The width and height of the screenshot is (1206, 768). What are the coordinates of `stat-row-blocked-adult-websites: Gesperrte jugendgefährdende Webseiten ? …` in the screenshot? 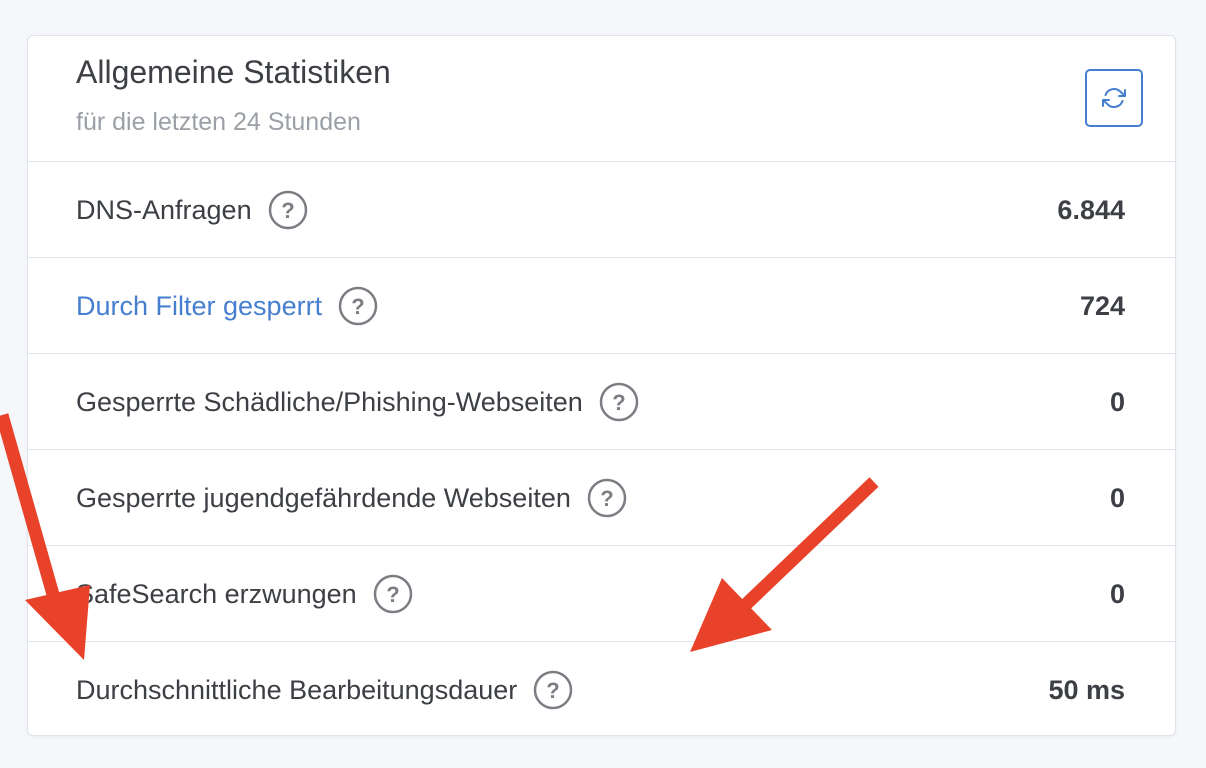 It's located at (601, 498).